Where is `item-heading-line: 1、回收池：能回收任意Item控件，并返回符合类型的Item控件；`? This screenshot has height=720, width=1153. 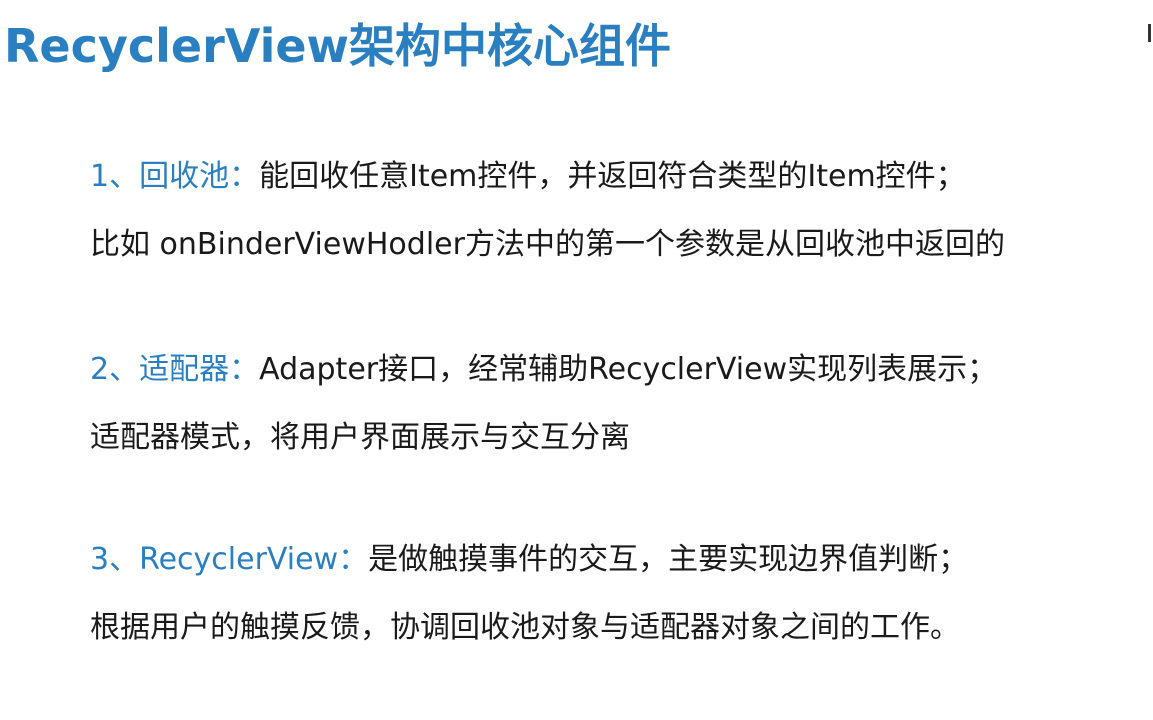
item-heading-line: 1、回收池：能回收任意Item控件，并返回符合类型的Item控件； is located at coordinates (547, 177).